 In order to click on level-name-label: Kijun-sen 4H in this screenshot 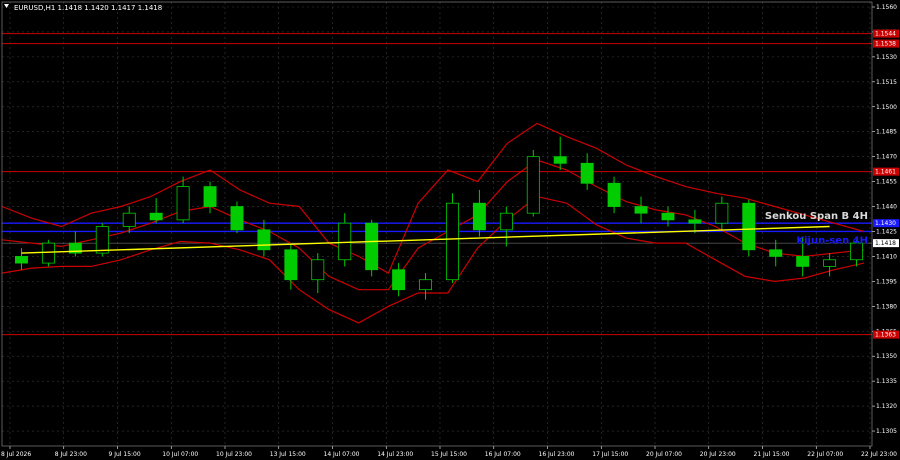, I will do `click(832, 240)`.